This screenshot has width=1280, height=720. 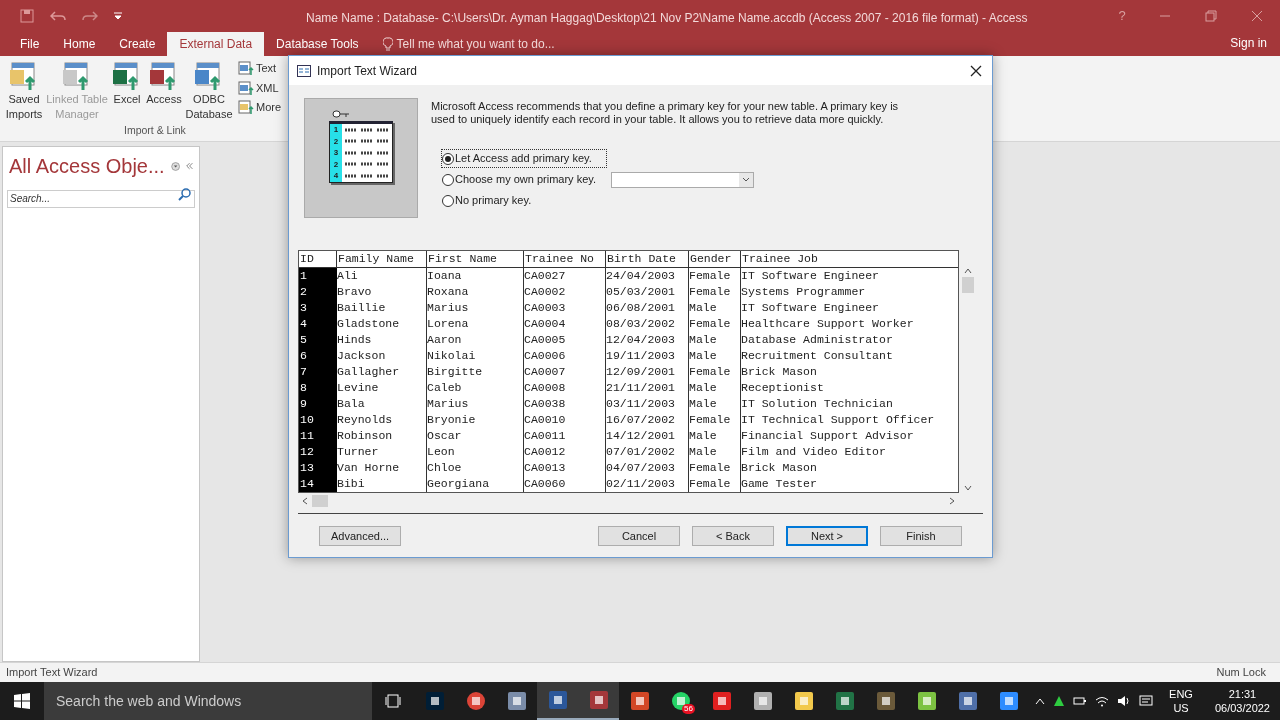 I want to click on table-cell: Turner, so click(x=382, y=452).